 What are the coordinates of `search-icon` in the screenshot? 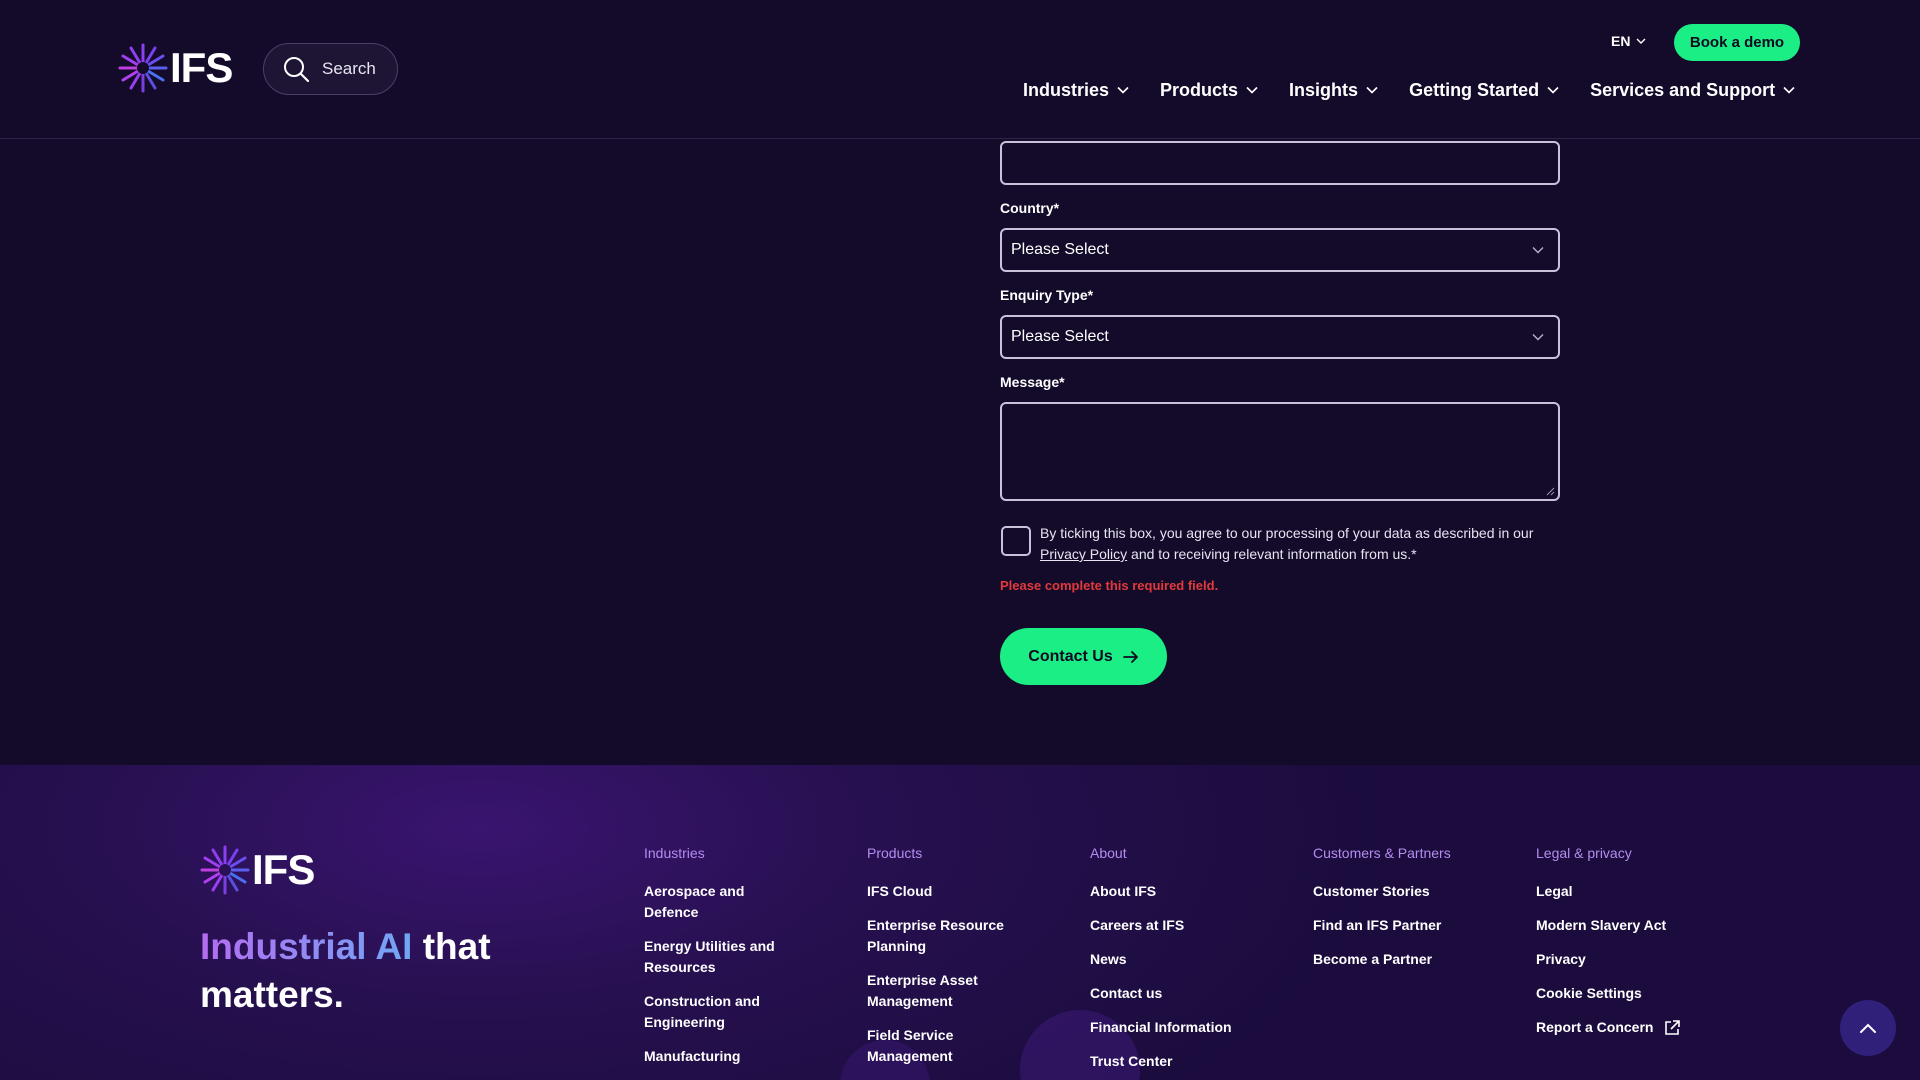 It's located at (297, 70).